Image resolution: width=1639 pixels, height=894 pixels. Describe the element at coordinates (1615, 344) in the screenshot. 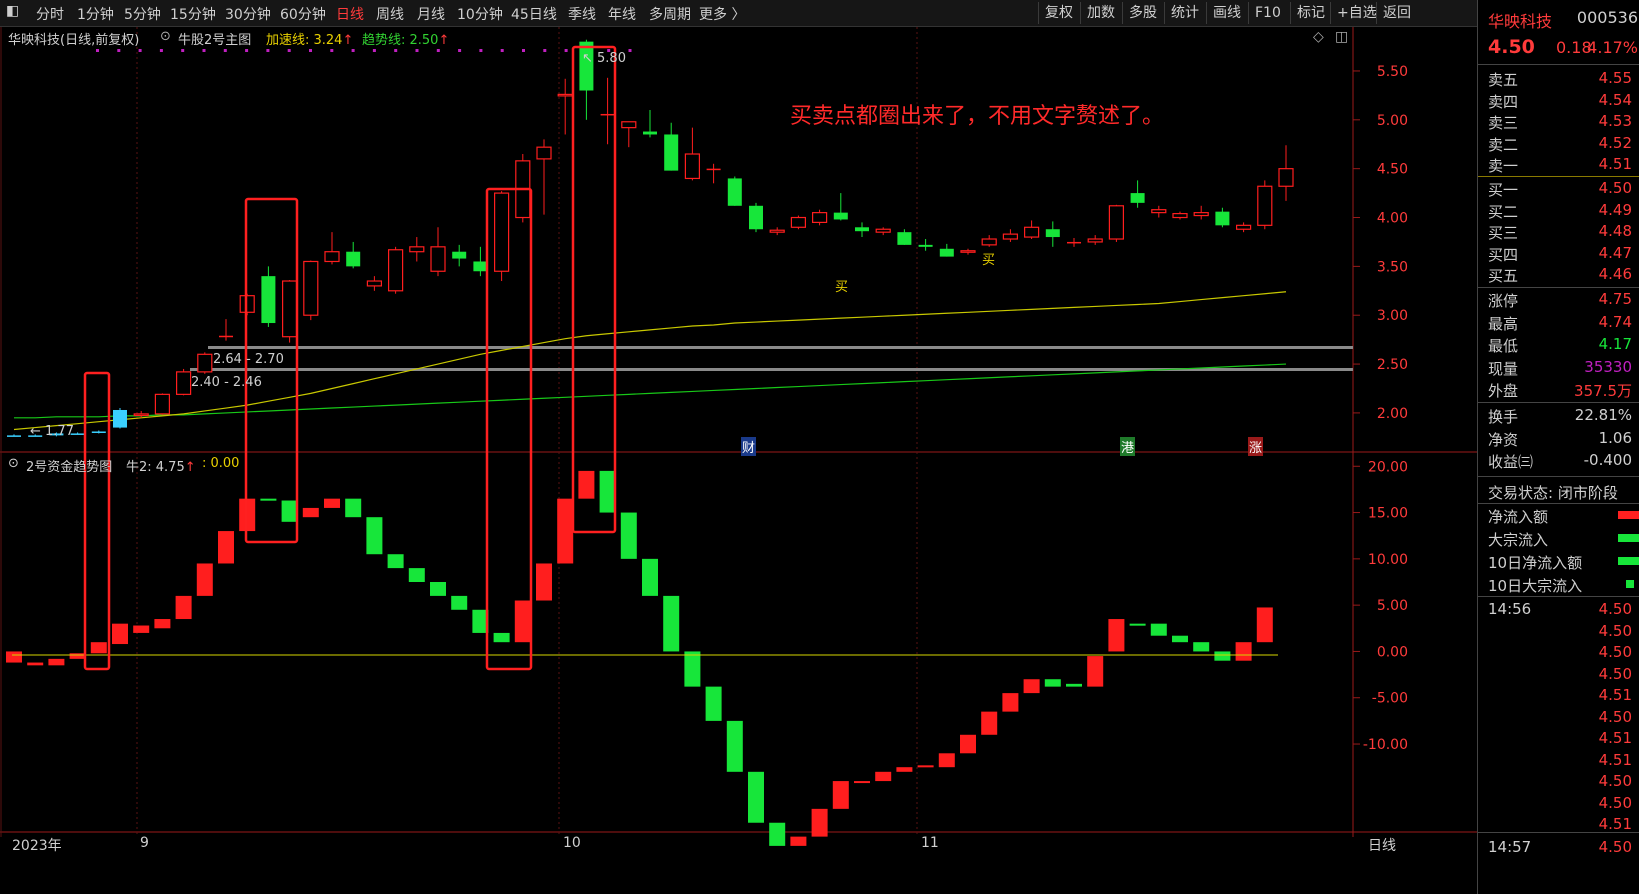

I see `stat-row-value: 4.17` at that location.